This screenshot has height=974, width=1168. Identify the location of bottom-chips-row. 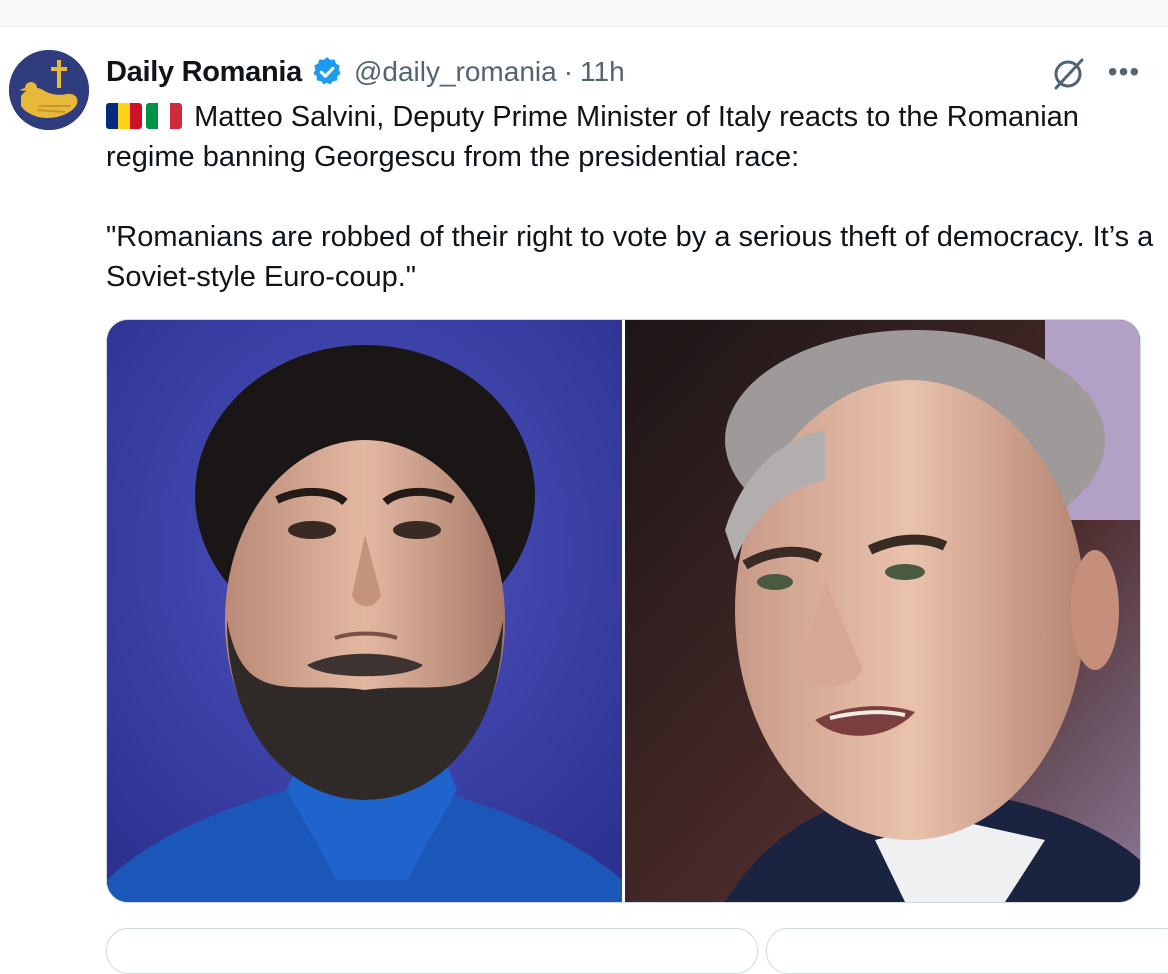
(637, 951).